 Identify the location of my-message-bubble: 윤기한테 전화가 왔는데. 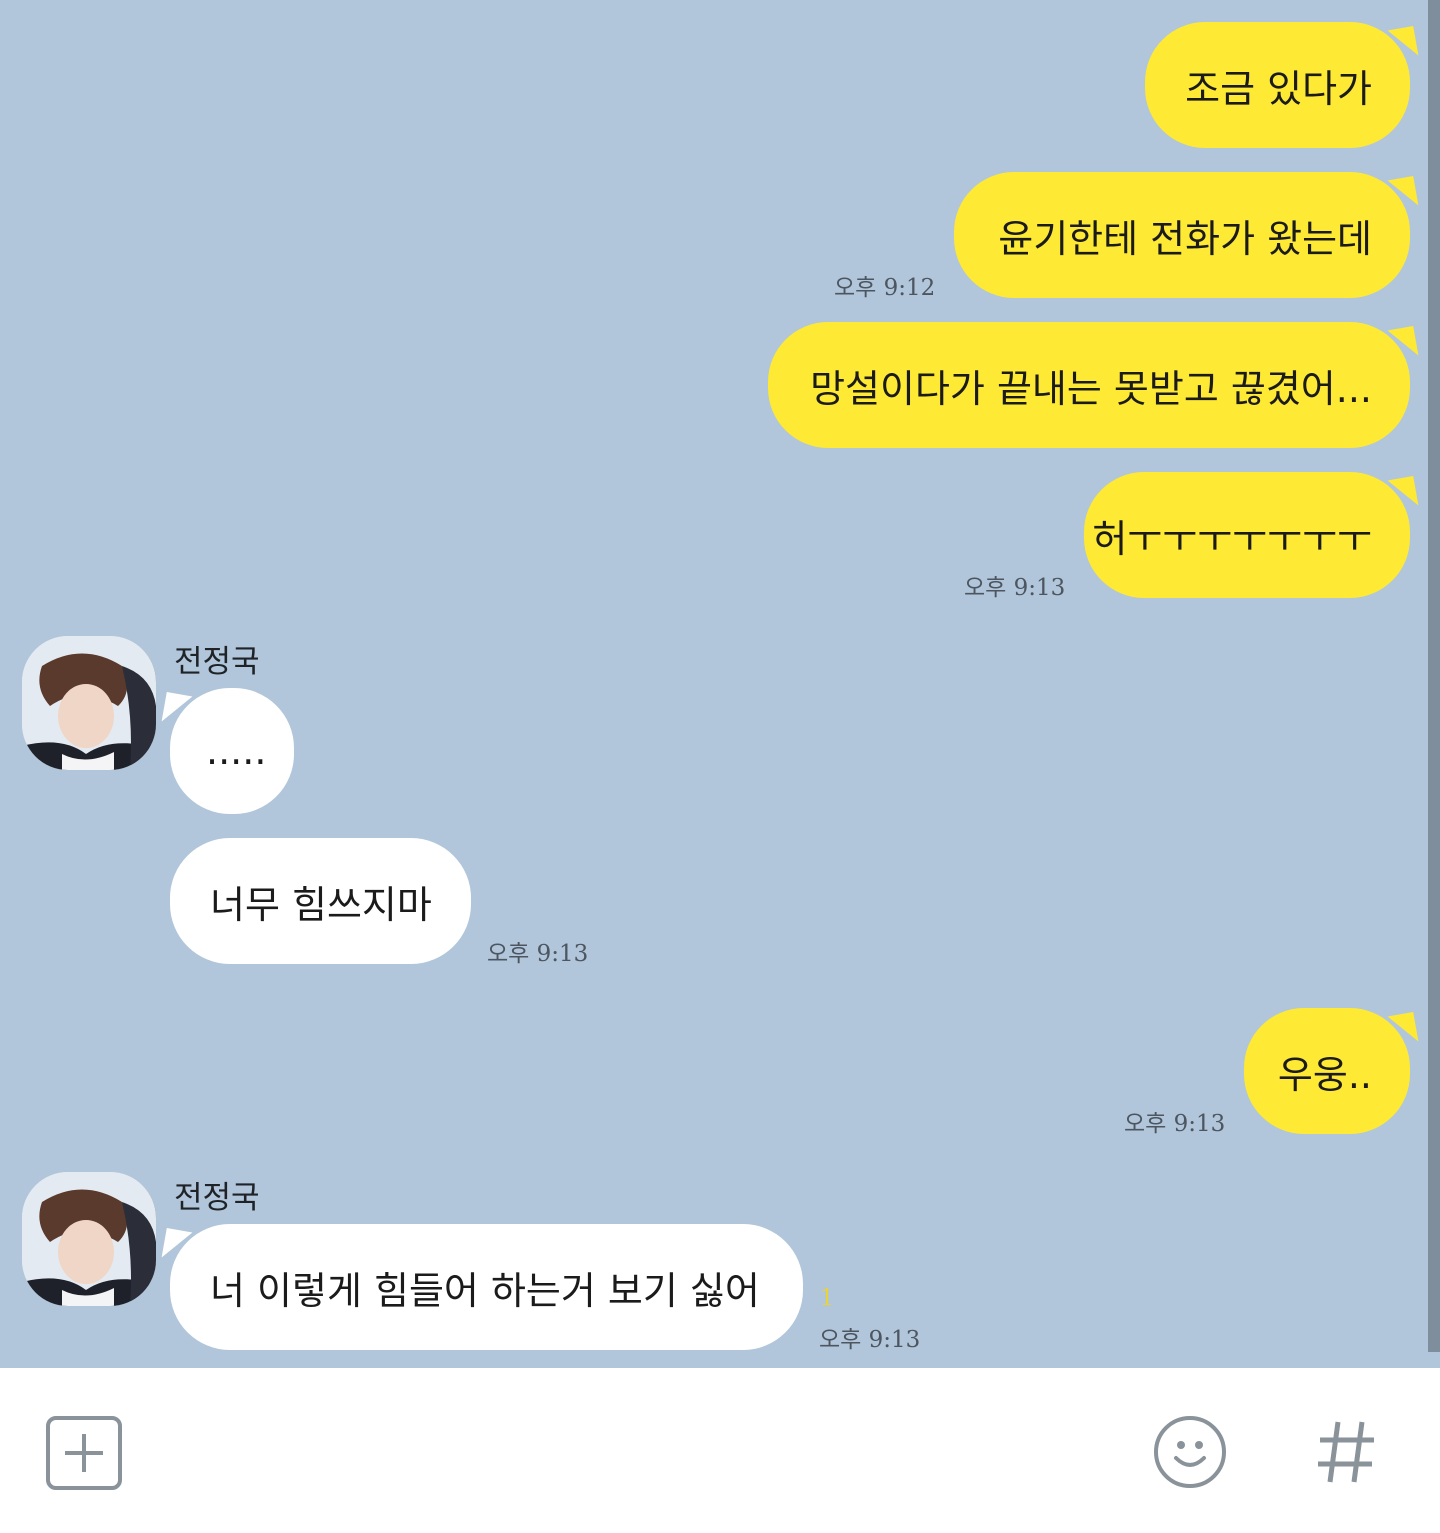
(1182, 235).